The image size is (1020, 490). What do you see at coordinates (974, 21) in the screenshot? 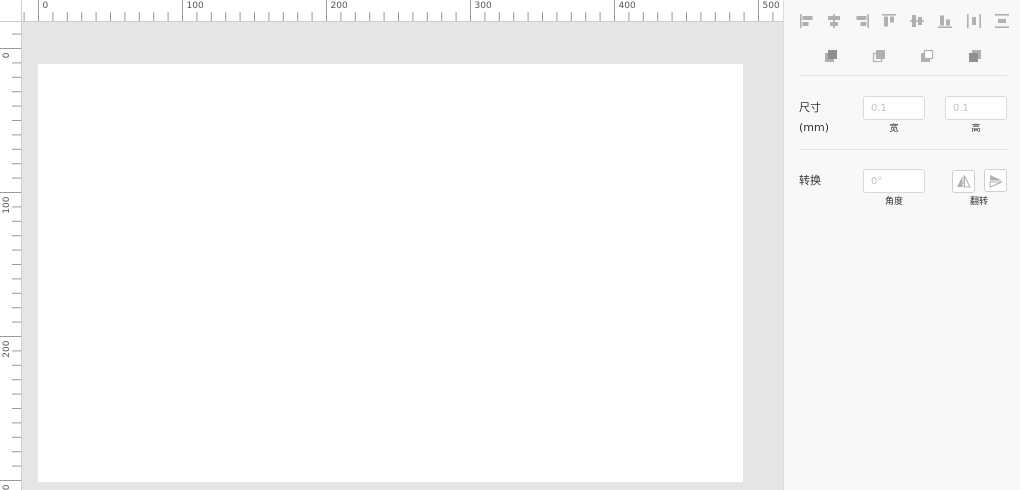
I see `distribute-horizontal-icon` at bounding box center [974, 21].